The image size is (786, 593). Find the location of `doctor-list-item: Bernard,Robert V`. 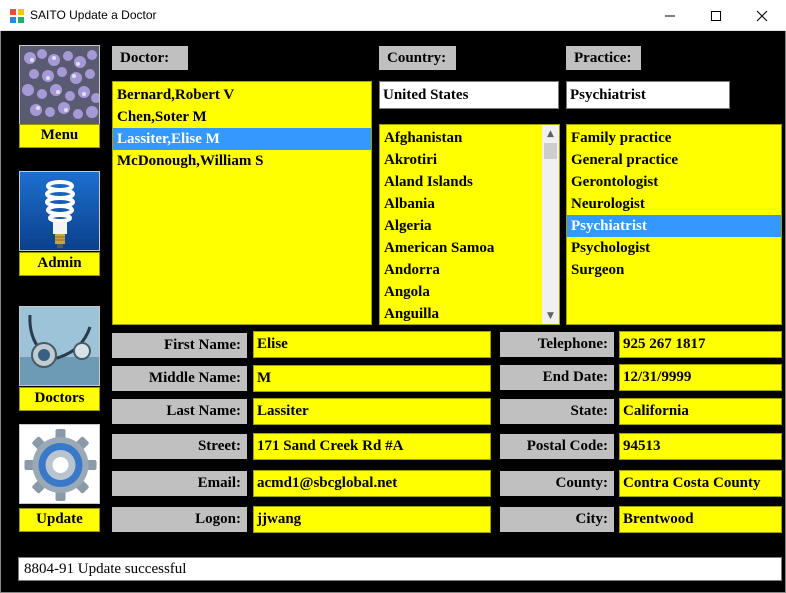

doctor-list-item: Bernard,Robert V is located at coordinates (242, 95).